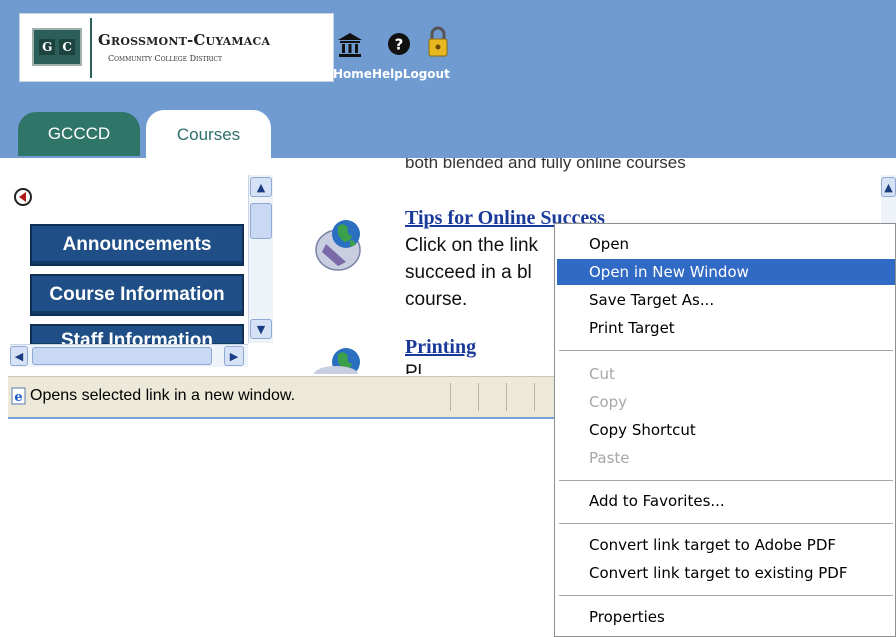 The image size is (896, 637). I want to click on logo-mark-g: G, so click(47, 47).